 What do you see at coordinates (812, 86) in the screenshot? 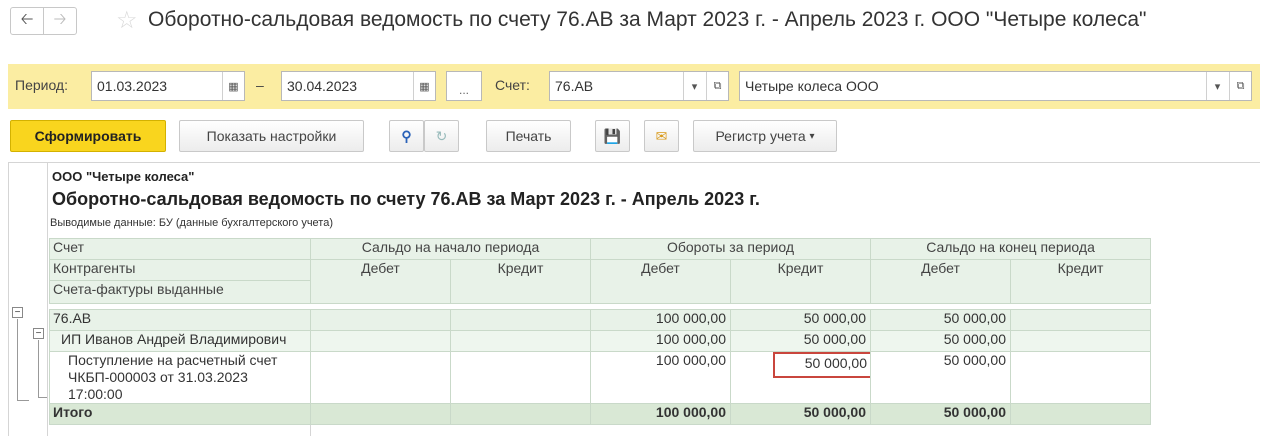
I see `organization-value: Четыре колеса ООО` at bounding box center [812, 86].